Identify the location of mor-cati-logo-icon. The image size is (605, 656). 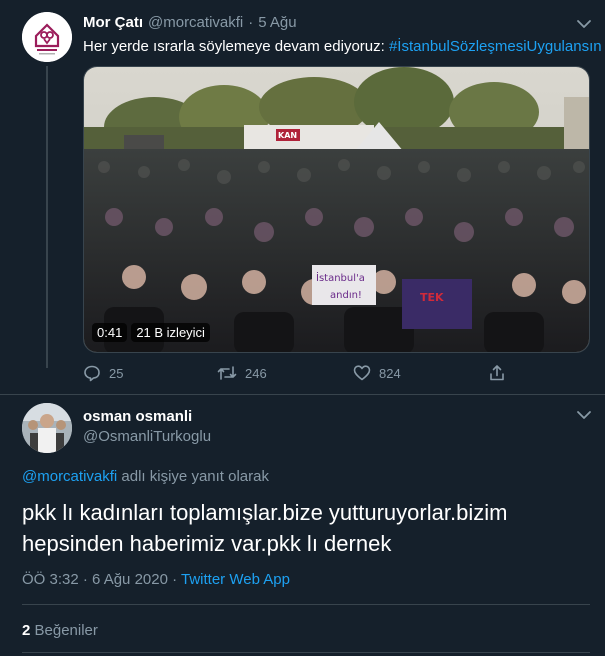
(47, 37).